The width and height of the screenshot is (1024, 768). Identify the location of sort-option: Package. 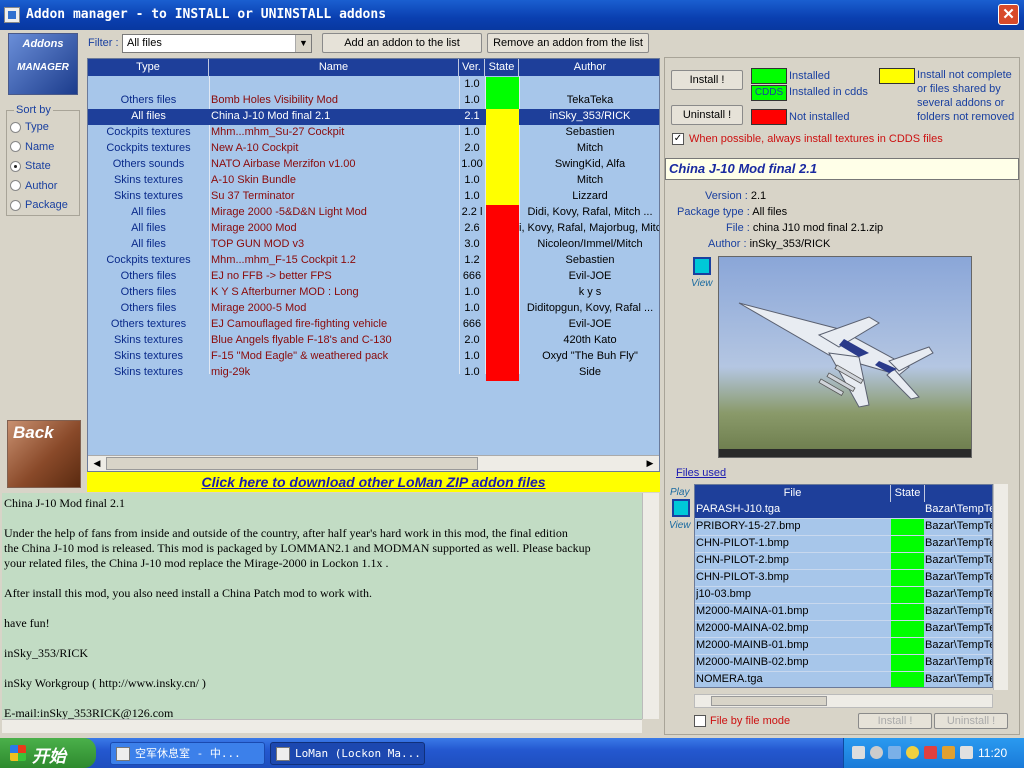
(39, 207).